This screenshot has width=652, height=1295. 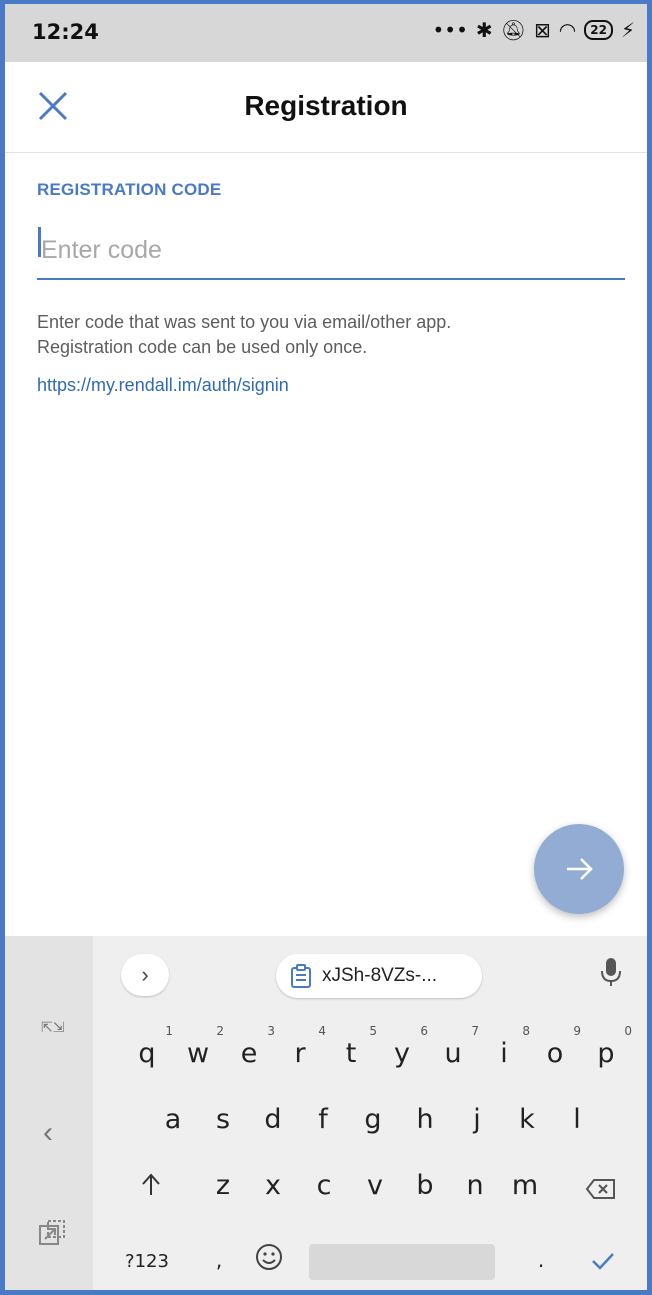 I want to click on key-m: m, so click(x=525, y=1185).